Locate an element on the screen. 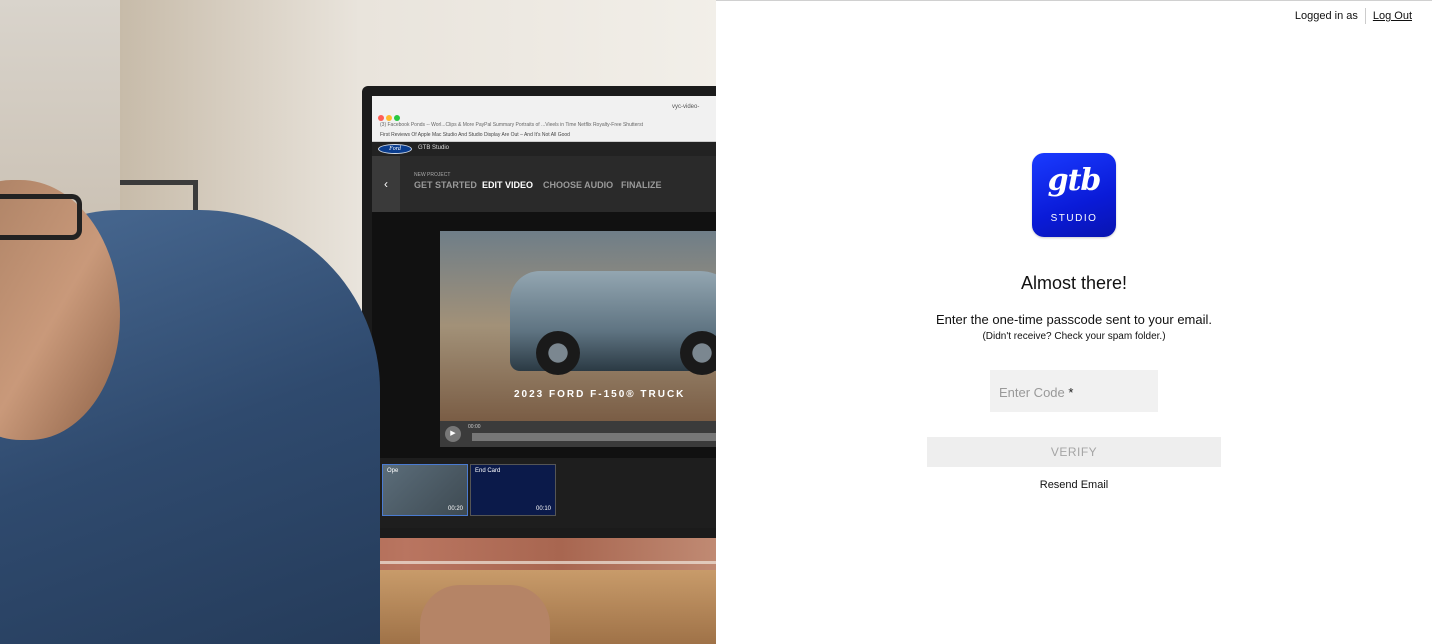  clip-duration: 00:20 is located at coordinates (455, 509).